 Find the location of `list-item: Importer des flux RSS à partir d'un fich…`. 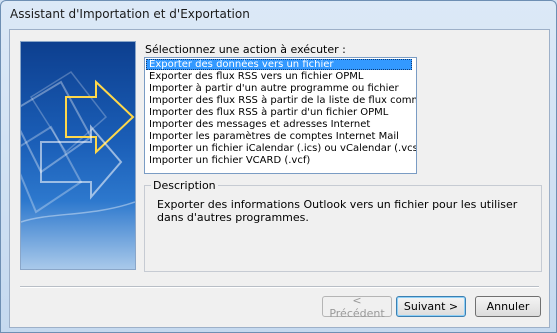

list-item: Importer des flux RSS à partir d'un fich… is located at coordinates (279, 112).